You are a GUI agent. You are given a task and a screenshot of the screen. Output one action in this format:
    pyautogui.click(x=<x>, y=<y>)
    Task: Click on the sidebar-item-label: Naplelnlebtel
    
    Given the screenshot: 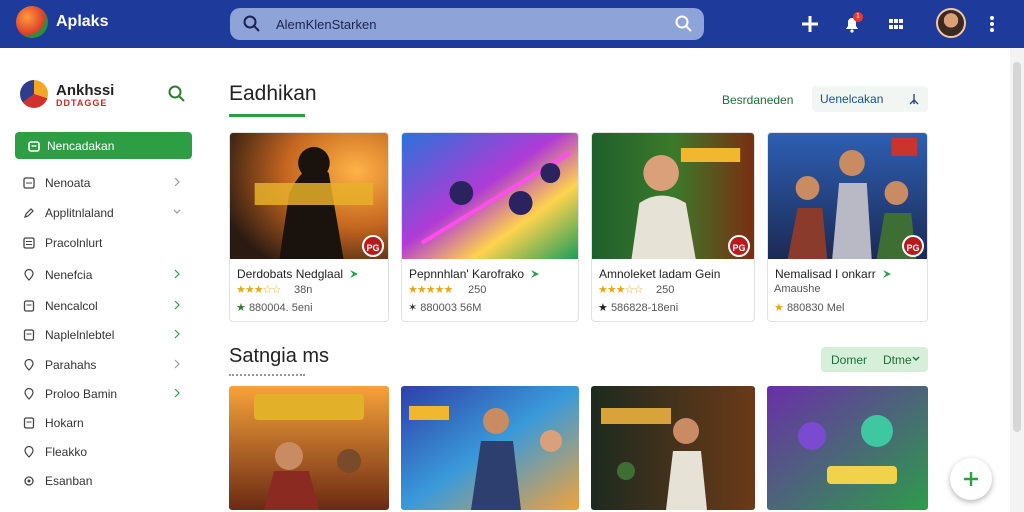 What is the action you would take?
    pyautogui.click(x=80, y=335)
    